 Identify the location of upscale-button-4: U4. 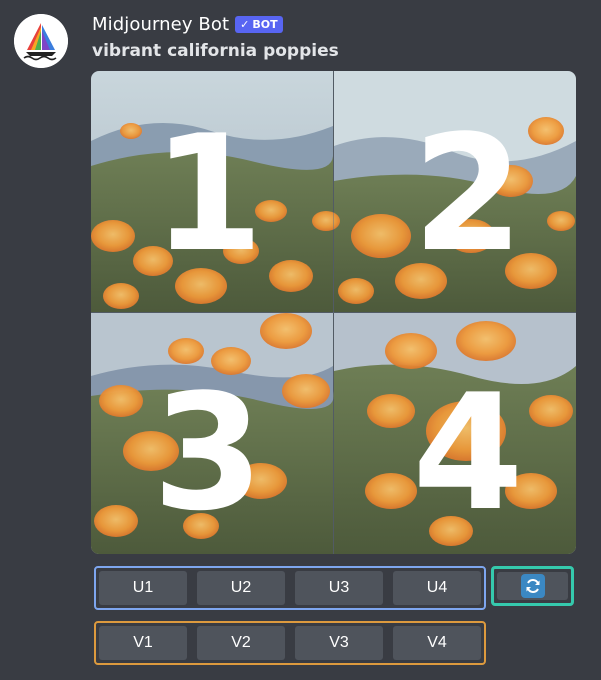
(437, 588).